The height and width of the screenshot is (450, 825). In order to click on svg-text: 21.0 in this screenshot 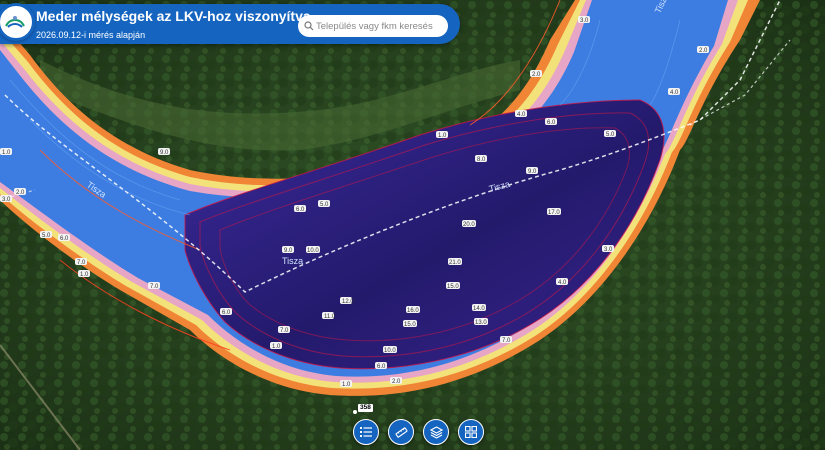, I will do `click(455, 263)`.